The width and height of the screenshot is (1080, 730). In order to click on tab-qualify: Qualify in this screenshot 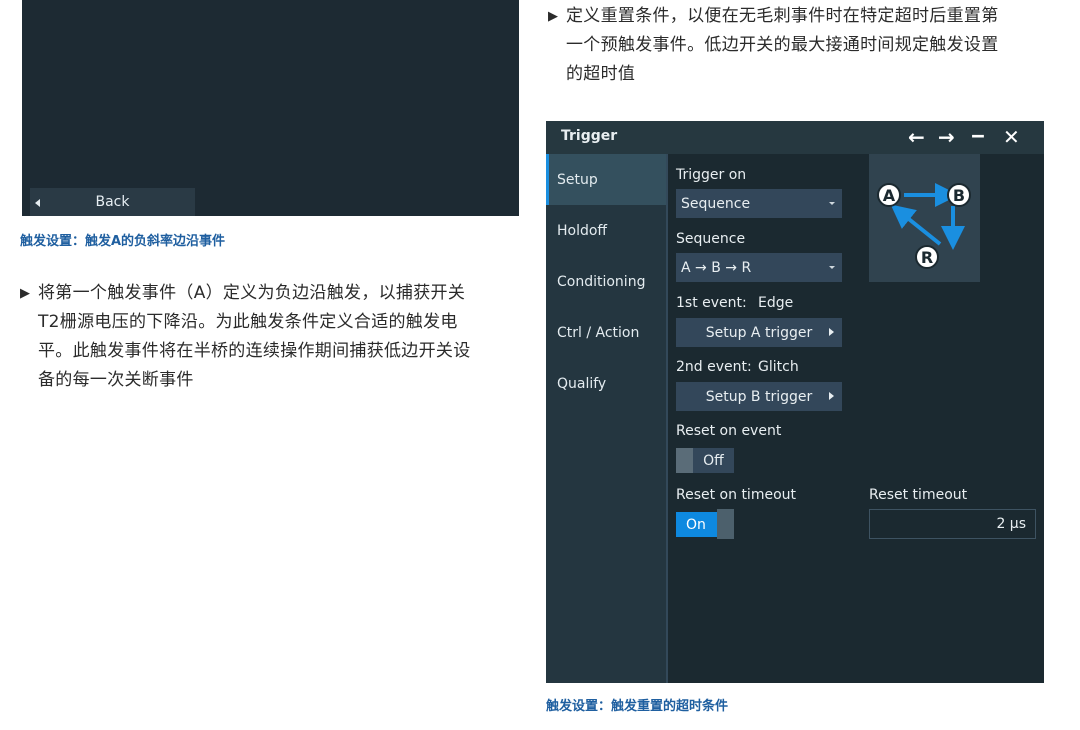, I will do `click(606, 383)`.